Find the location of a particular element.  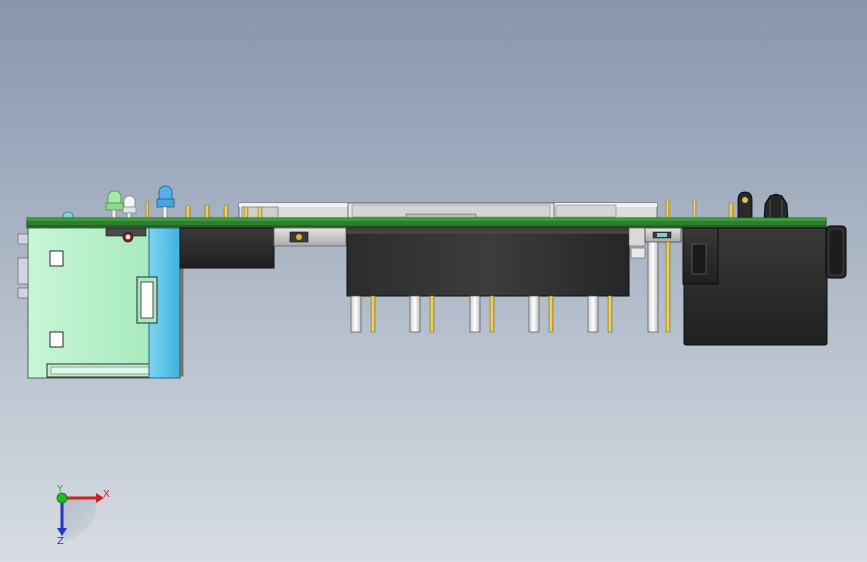

connector-block-left is located at coordinates (227, 248).